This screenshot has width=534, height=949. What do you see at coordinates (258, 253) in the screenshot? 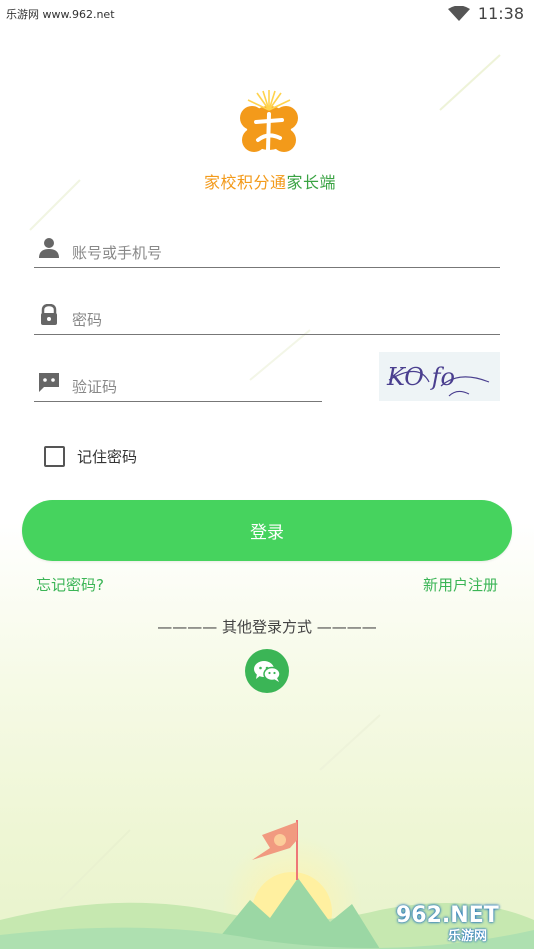
I see `account-input` at bounding box center [258, 253].